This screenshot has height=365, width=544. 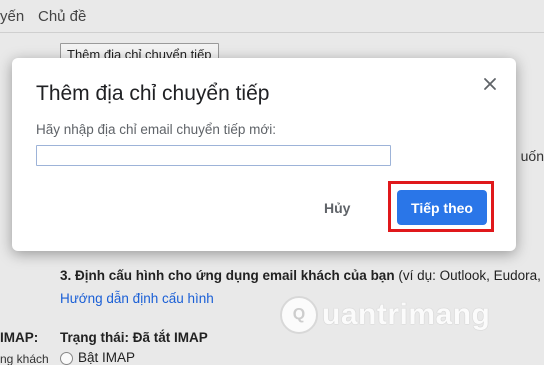 I want to click on truncated-text-left: ng khách, so click(x=24, y=358).